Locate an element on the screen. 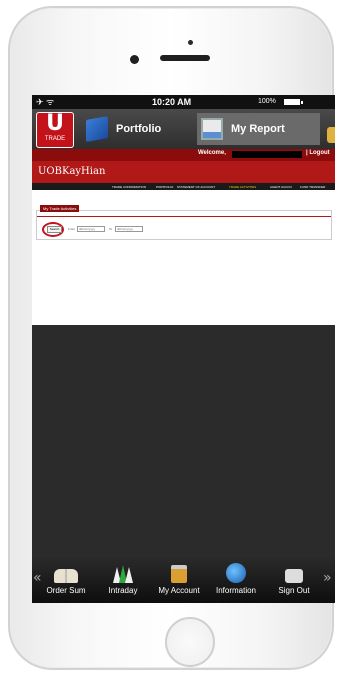 The image size is (346, 679). tab-information: Information is located at coordinates (236, 579).